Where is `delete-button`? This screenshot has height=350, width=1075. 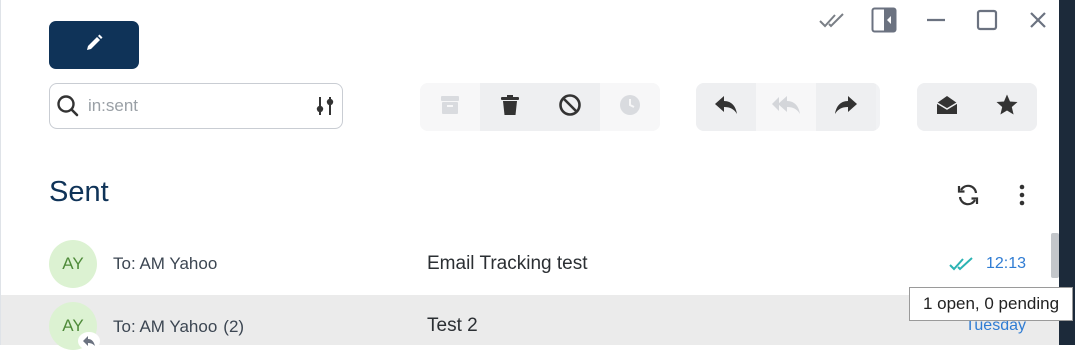
delete-button is located at coordinates (510, 107).